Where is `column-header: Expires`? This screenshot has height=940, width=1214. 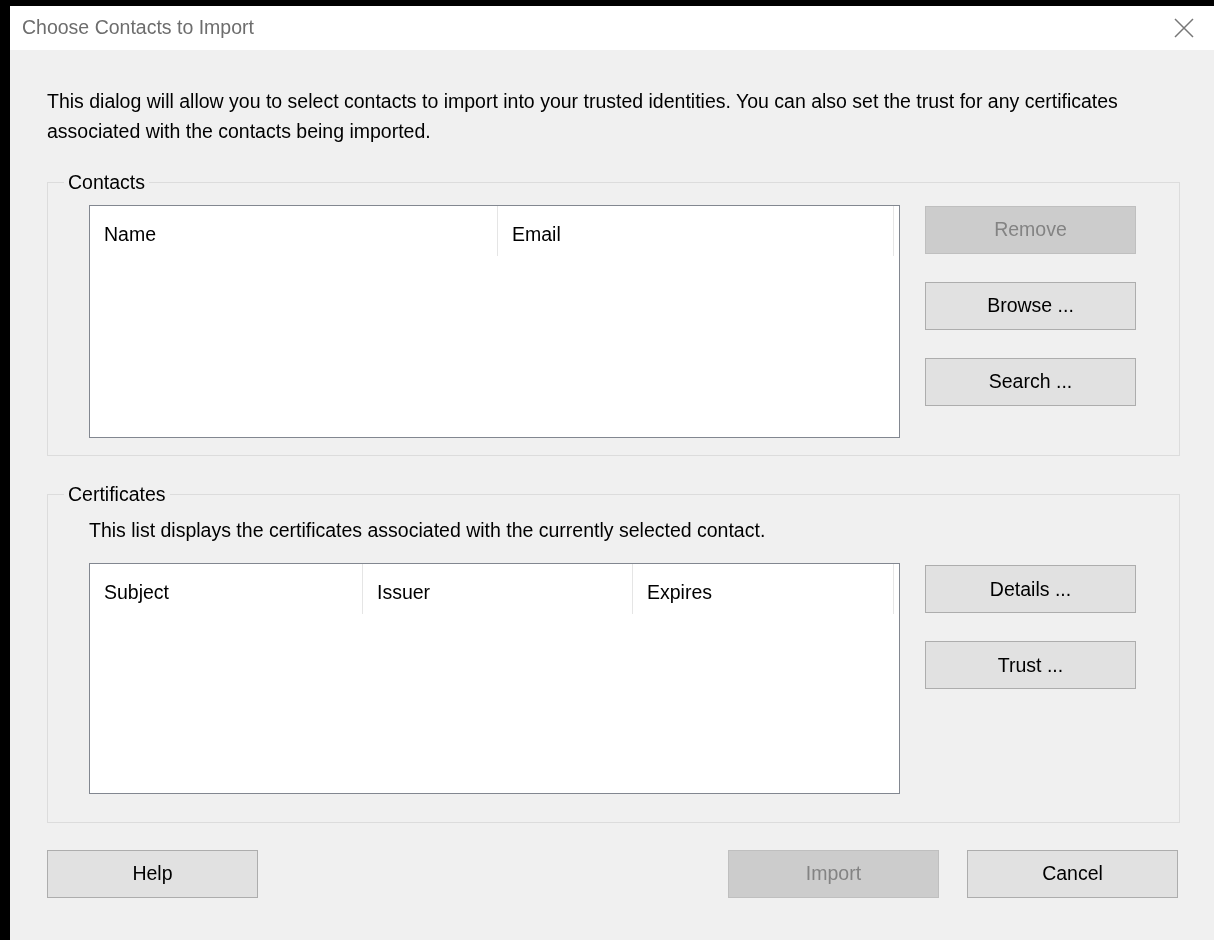 column-header: Expires is located at coordinates (763, 589).